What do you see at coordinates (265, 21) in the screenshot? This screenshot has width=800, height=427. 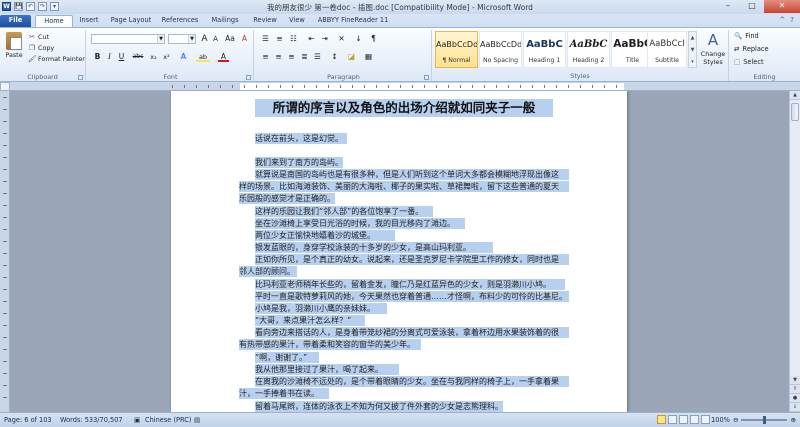 I see `tab-review: Review` at bounding box center [265, 21].